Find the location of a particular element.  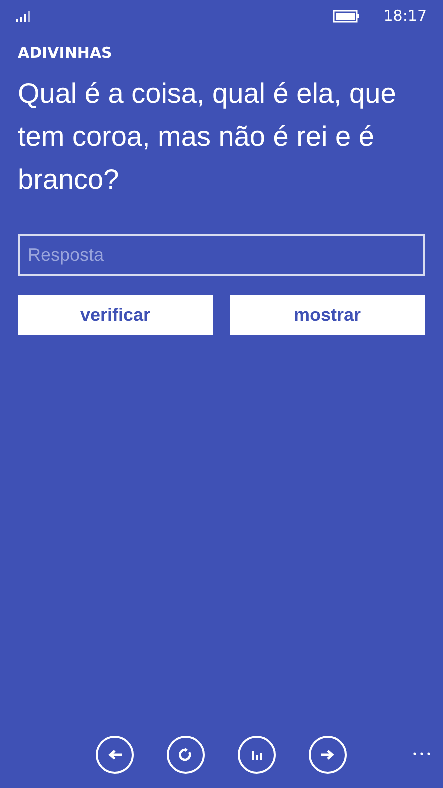

verify-button: verificar is located at coordinates (115, 315).